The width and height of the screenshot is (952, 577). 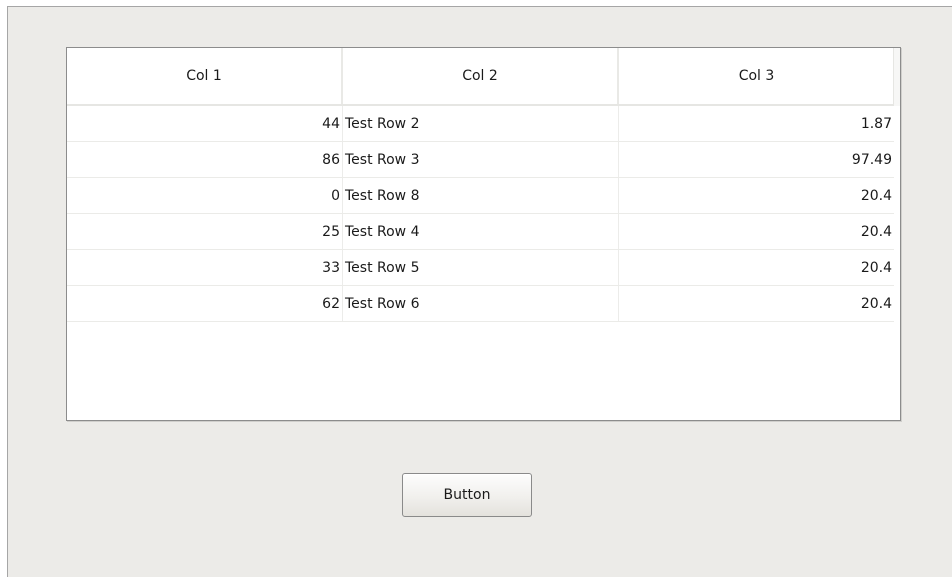 I want to click on cell-col-1: 62, so click(x=205, y=303).